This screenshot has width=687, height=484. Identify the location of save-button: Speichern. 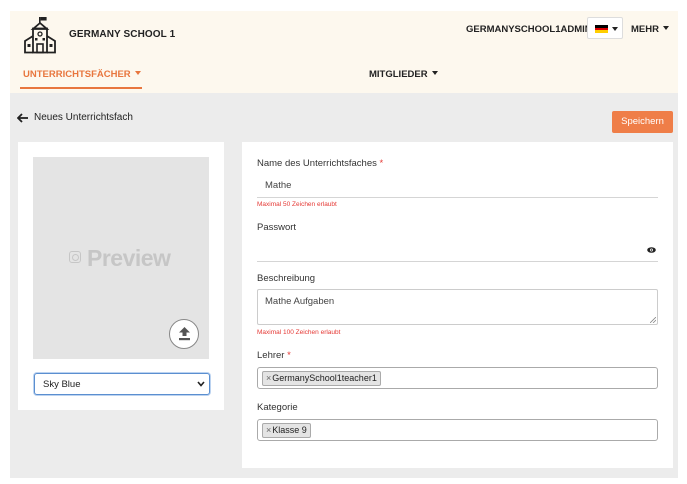
(642, 122).